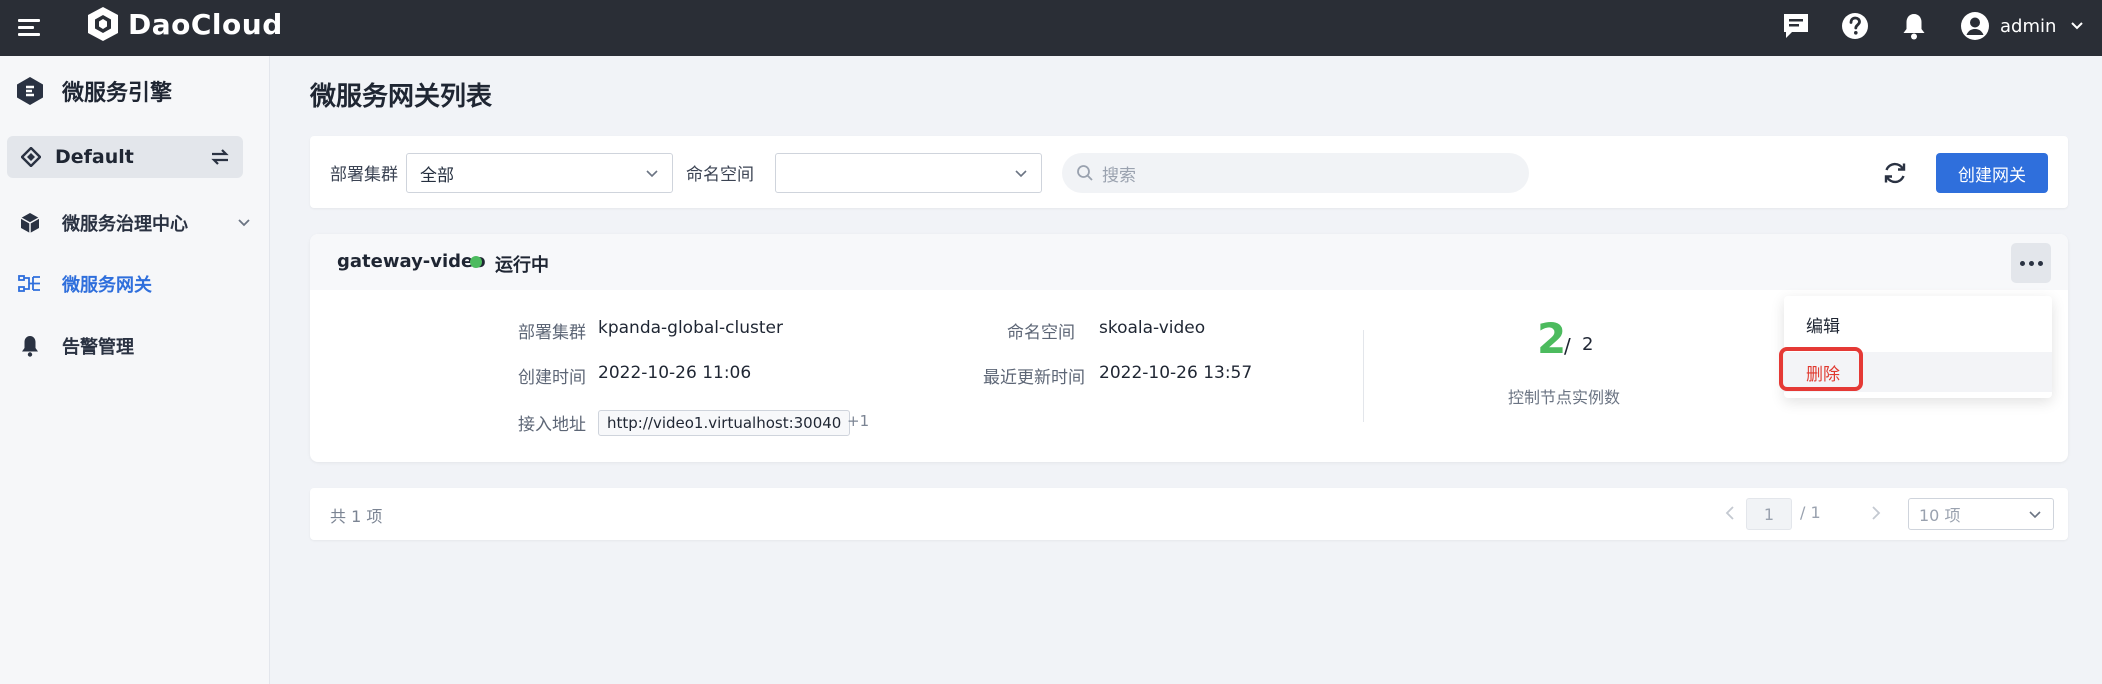  What do you see at coordinates (1363, 376) in the screenshot?
I see `divider` at bounding box center [1363, 376].